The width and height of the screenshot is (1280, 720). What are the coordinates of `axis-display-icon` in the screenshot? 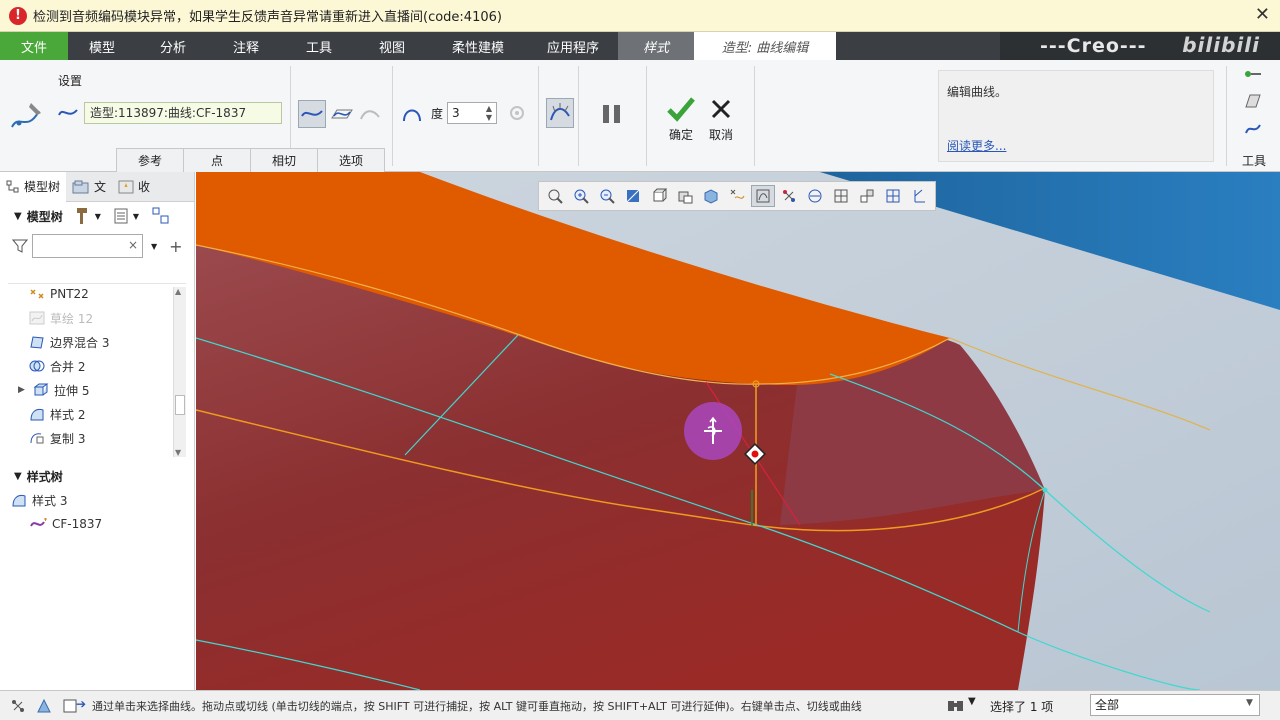 It's located at (867, 196).